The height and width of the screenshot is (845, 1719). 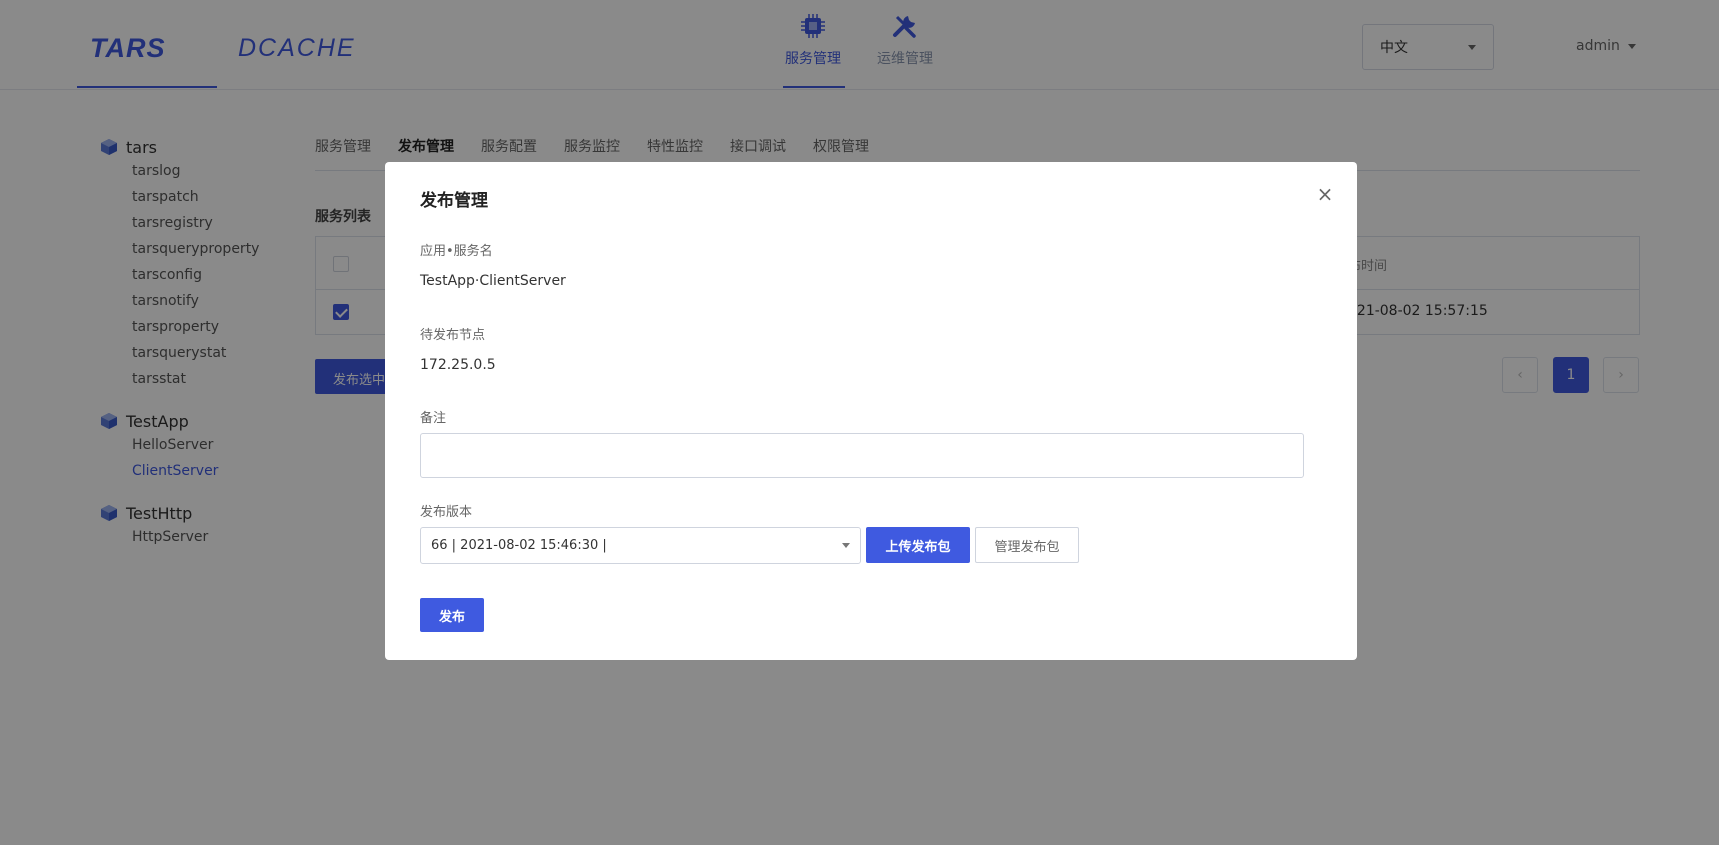 I want to click on app-server-value: TestApp·ClientServer, so click(x=493, y=281).